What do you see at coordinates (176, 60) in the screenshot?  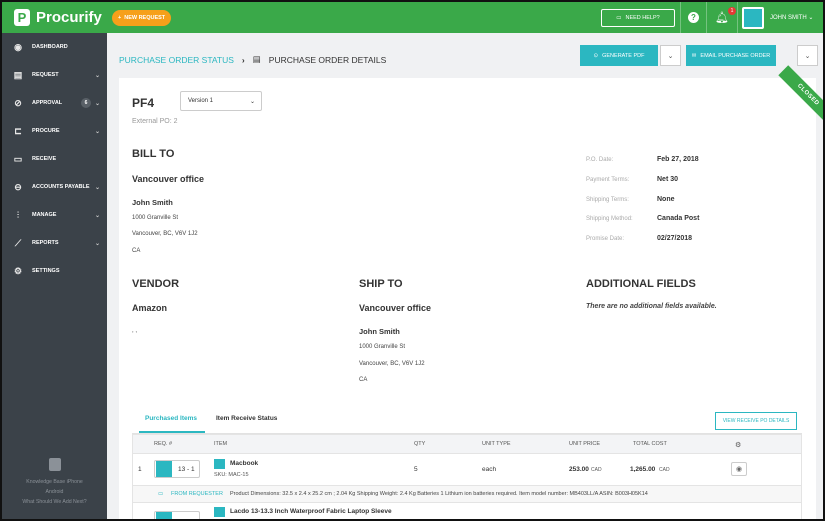 I see `breadcrumb-parent-link: PURCHASE ORDER STATUS` at bounding box center [176, 60].